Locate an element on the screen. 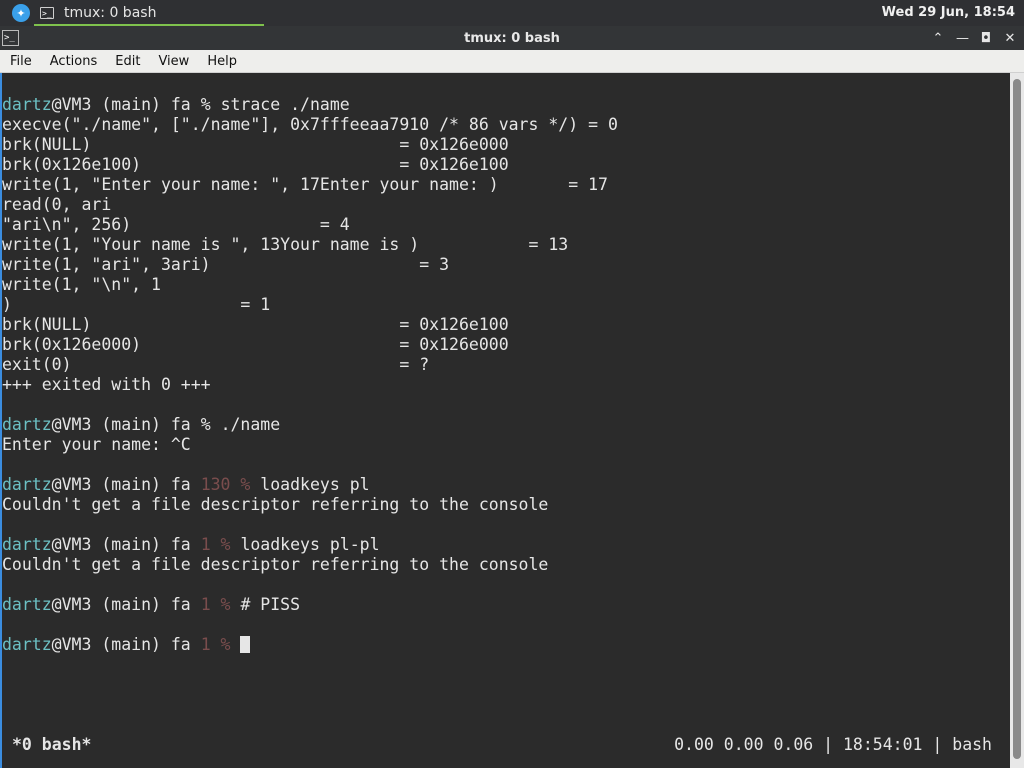  menu-view: View is located at coordinates (173, 61).